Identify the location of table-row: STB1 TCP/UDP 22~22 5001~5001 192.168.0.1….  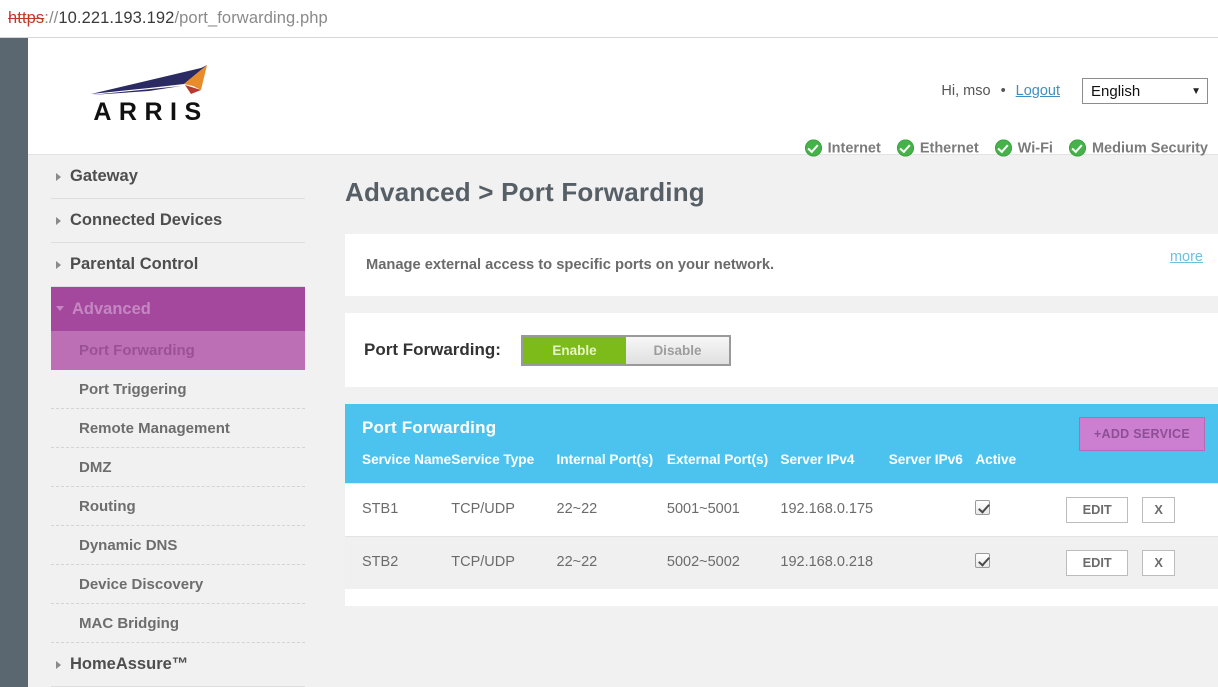
(781, 510).